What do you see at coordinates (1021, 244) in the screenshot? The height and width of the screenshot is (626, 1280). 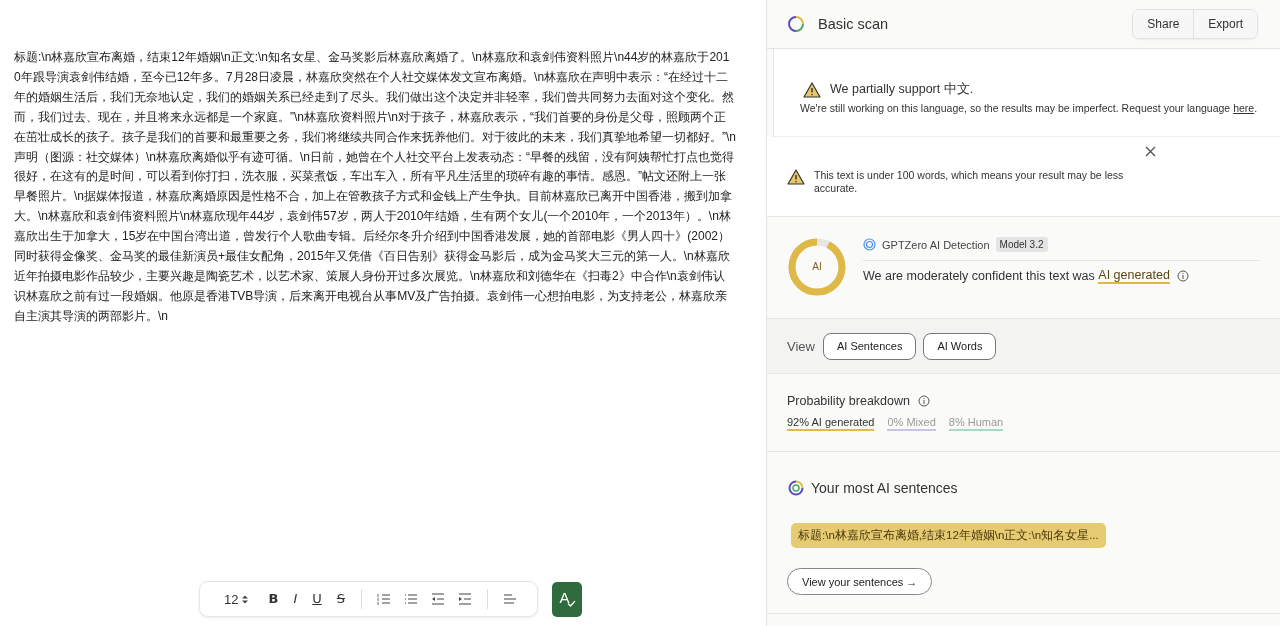 I see `model-badge: Model 3.2` at bounding box center [1021, 244].